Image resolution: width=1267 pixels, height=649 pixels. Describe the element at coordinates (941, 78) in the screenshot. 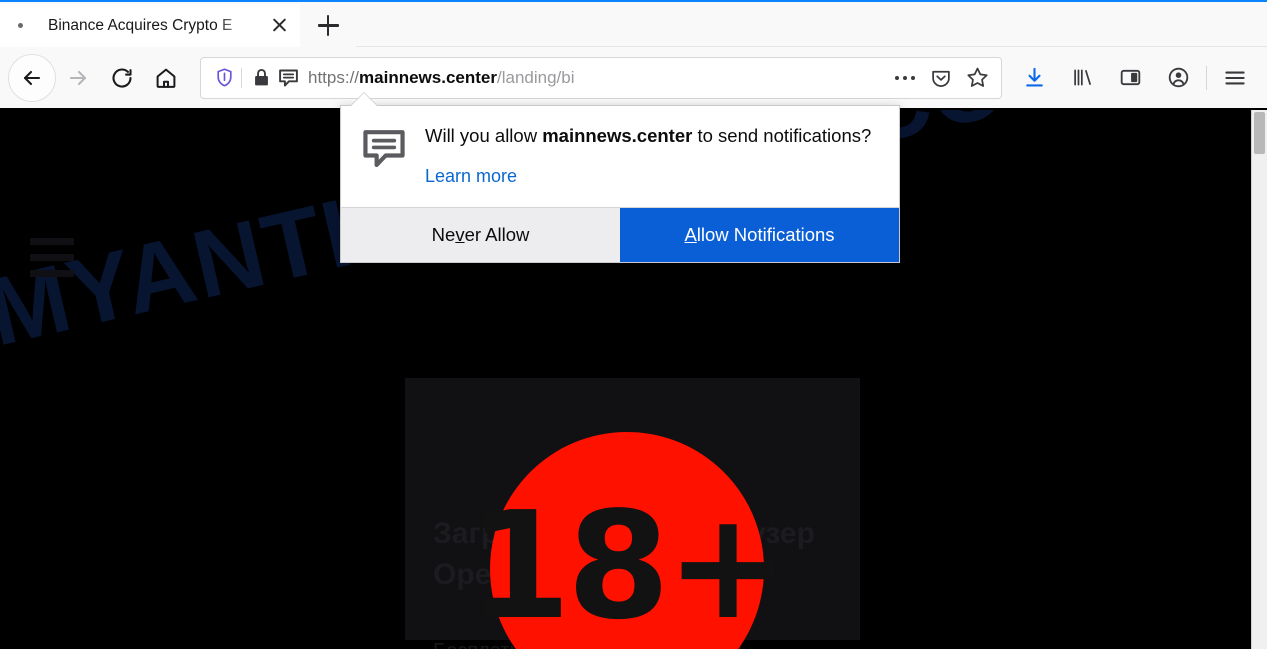

I see `pocket-icon` at that location.